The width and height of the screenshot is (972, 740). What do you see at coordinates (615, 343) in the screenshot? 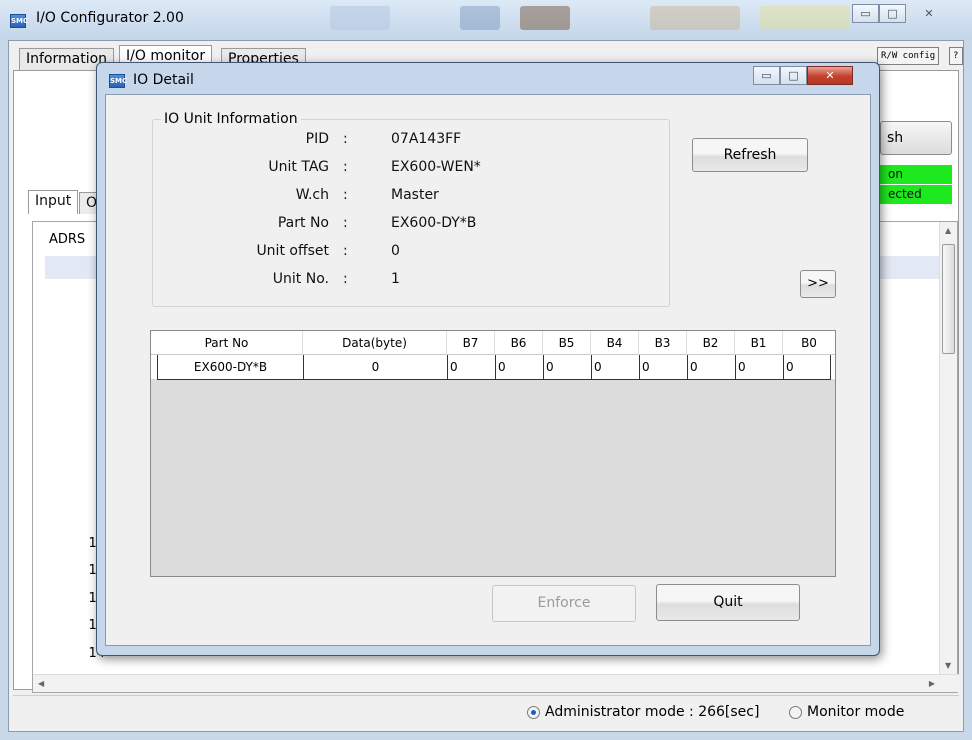
I see `column-header-b4: B4` at bounding box center [615, 343].